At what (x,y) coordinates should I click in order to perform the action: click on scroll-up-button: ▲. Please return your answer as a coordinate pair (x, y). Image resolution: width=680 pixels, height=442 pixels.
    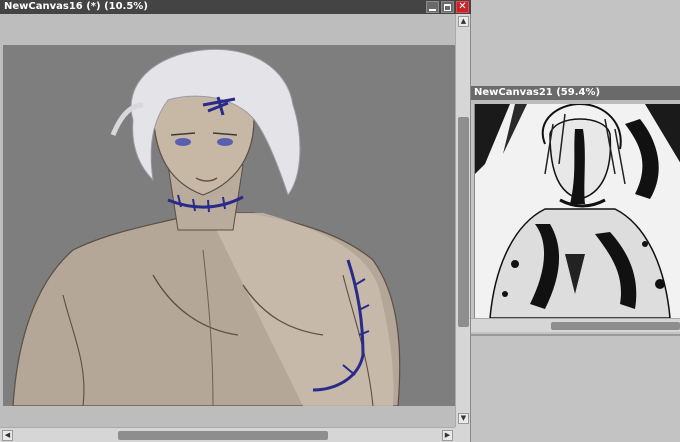
    Looking at the image, I should click on (463, 21).